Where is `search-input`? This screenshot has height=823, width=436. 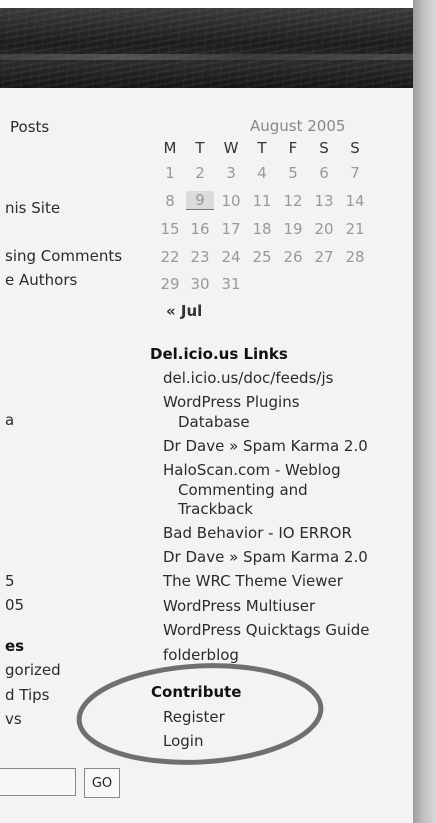 search-input is located at coordinates (38, 782).